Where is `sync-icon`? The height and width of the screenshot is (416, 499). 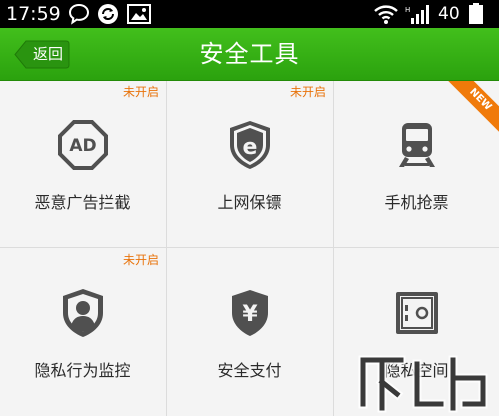
sync-icon is located at coordinates (108, 14).